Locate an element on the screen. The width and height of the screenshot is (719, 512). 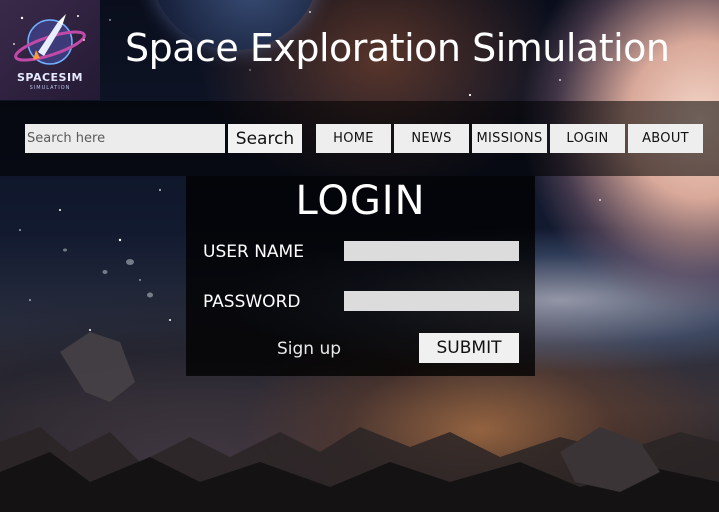
logo-sub-text: SIMULATION is located at coordinates (50, 88).